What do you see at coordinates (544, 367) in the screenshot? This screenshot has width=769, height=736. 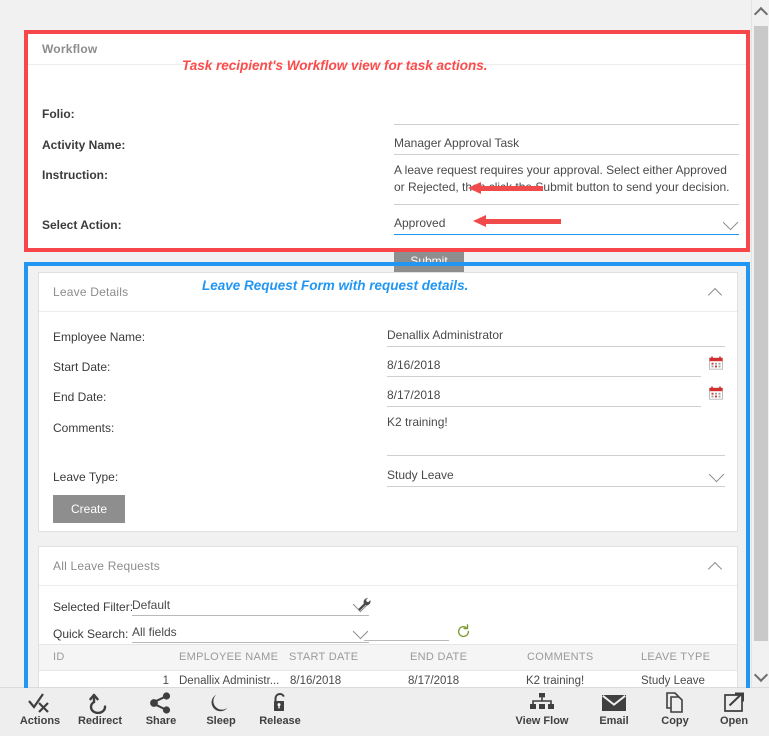 I see `start-date-value: 8/16/2018` at bounding box center [544, 367].